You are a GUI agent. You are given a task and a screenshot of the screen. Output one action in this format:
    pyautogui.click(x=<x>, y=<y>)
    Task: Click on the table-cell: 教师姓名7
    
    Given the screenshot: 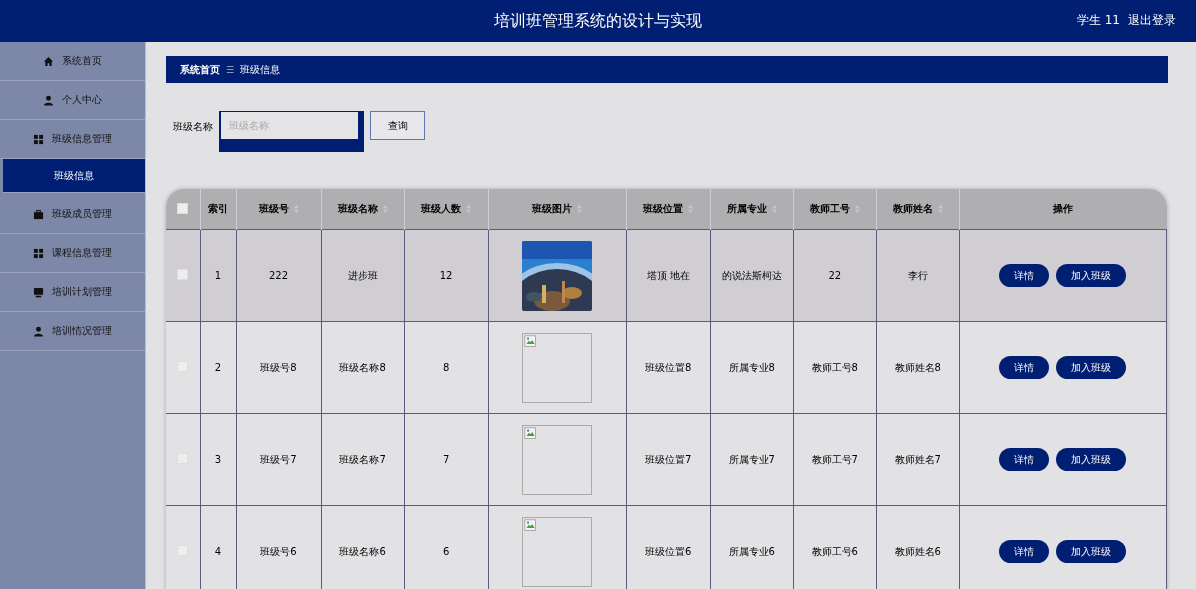 What is the action you would take?
    pyautogui.click(x=917, y=459)
    